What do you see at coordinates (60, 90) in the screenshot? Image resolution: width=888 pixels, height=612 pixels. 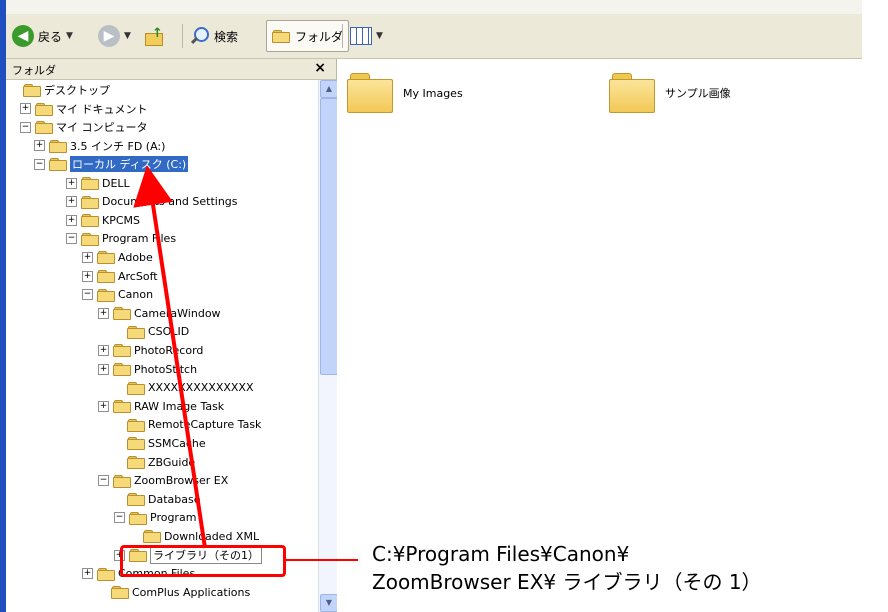 I see `tree-item: デスクトップ` at bounding box center [60, 90].